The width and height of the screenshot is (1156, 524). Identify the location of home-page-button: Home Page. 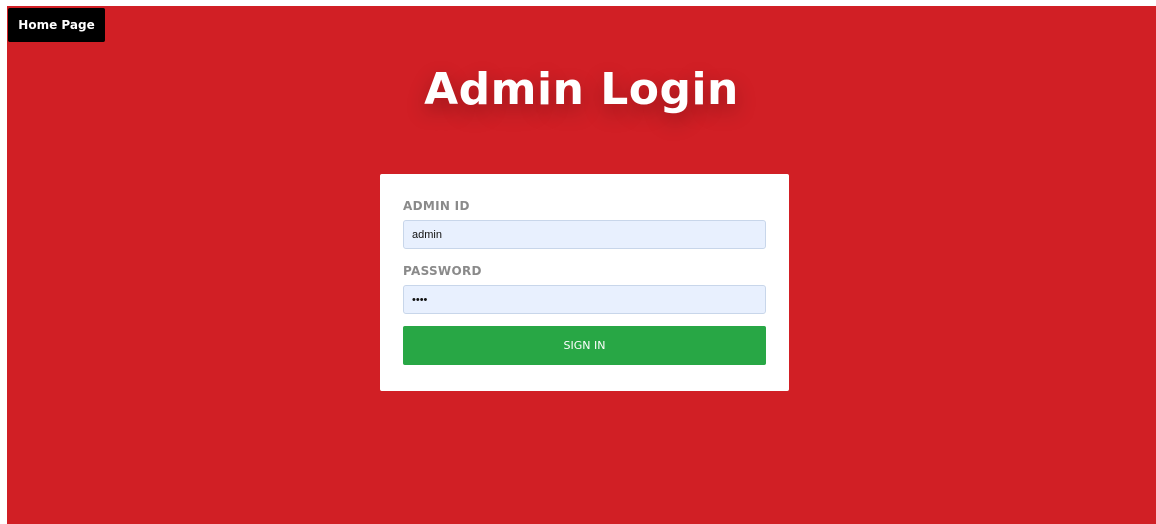
(56, 25).